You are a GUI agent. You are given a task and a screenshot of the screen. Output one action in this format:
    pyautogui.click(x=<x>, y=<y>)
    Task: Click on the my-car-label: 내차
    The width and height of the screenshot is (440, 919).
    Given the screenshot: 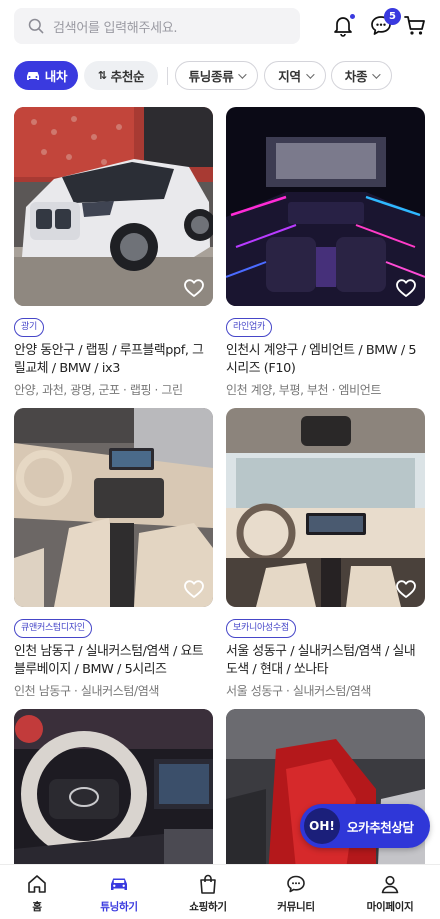 What is the action you would take?
    pyautogui.click(x=56, y=76)
    